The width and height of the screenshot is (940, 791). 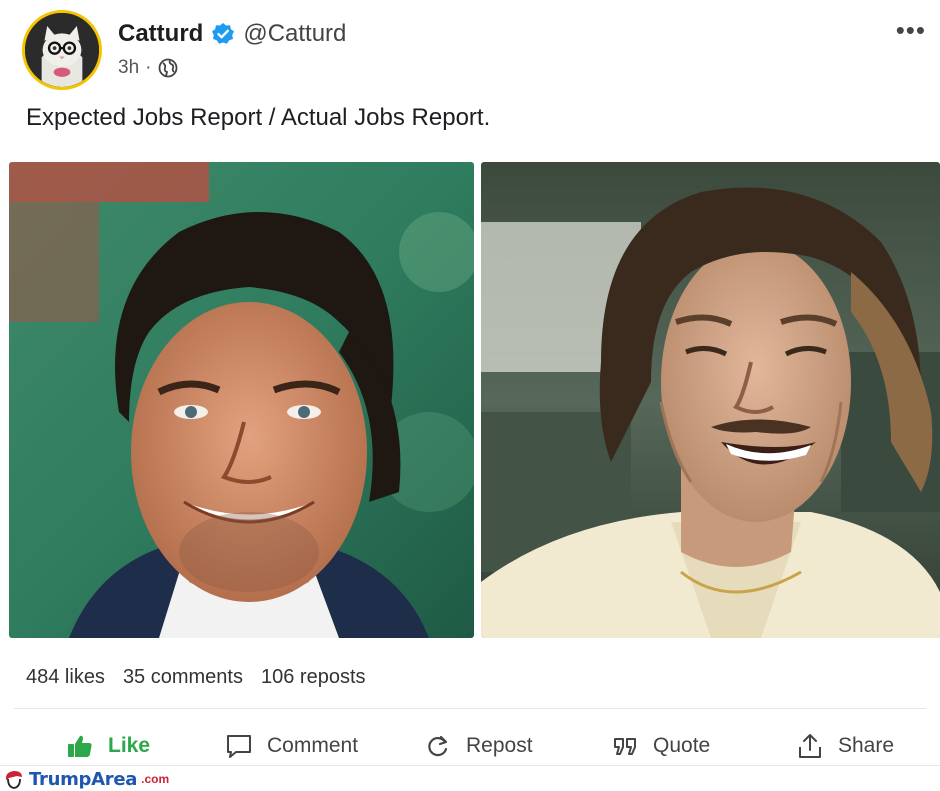 I want to click on like-button: Like, so click(x=108, y=746).